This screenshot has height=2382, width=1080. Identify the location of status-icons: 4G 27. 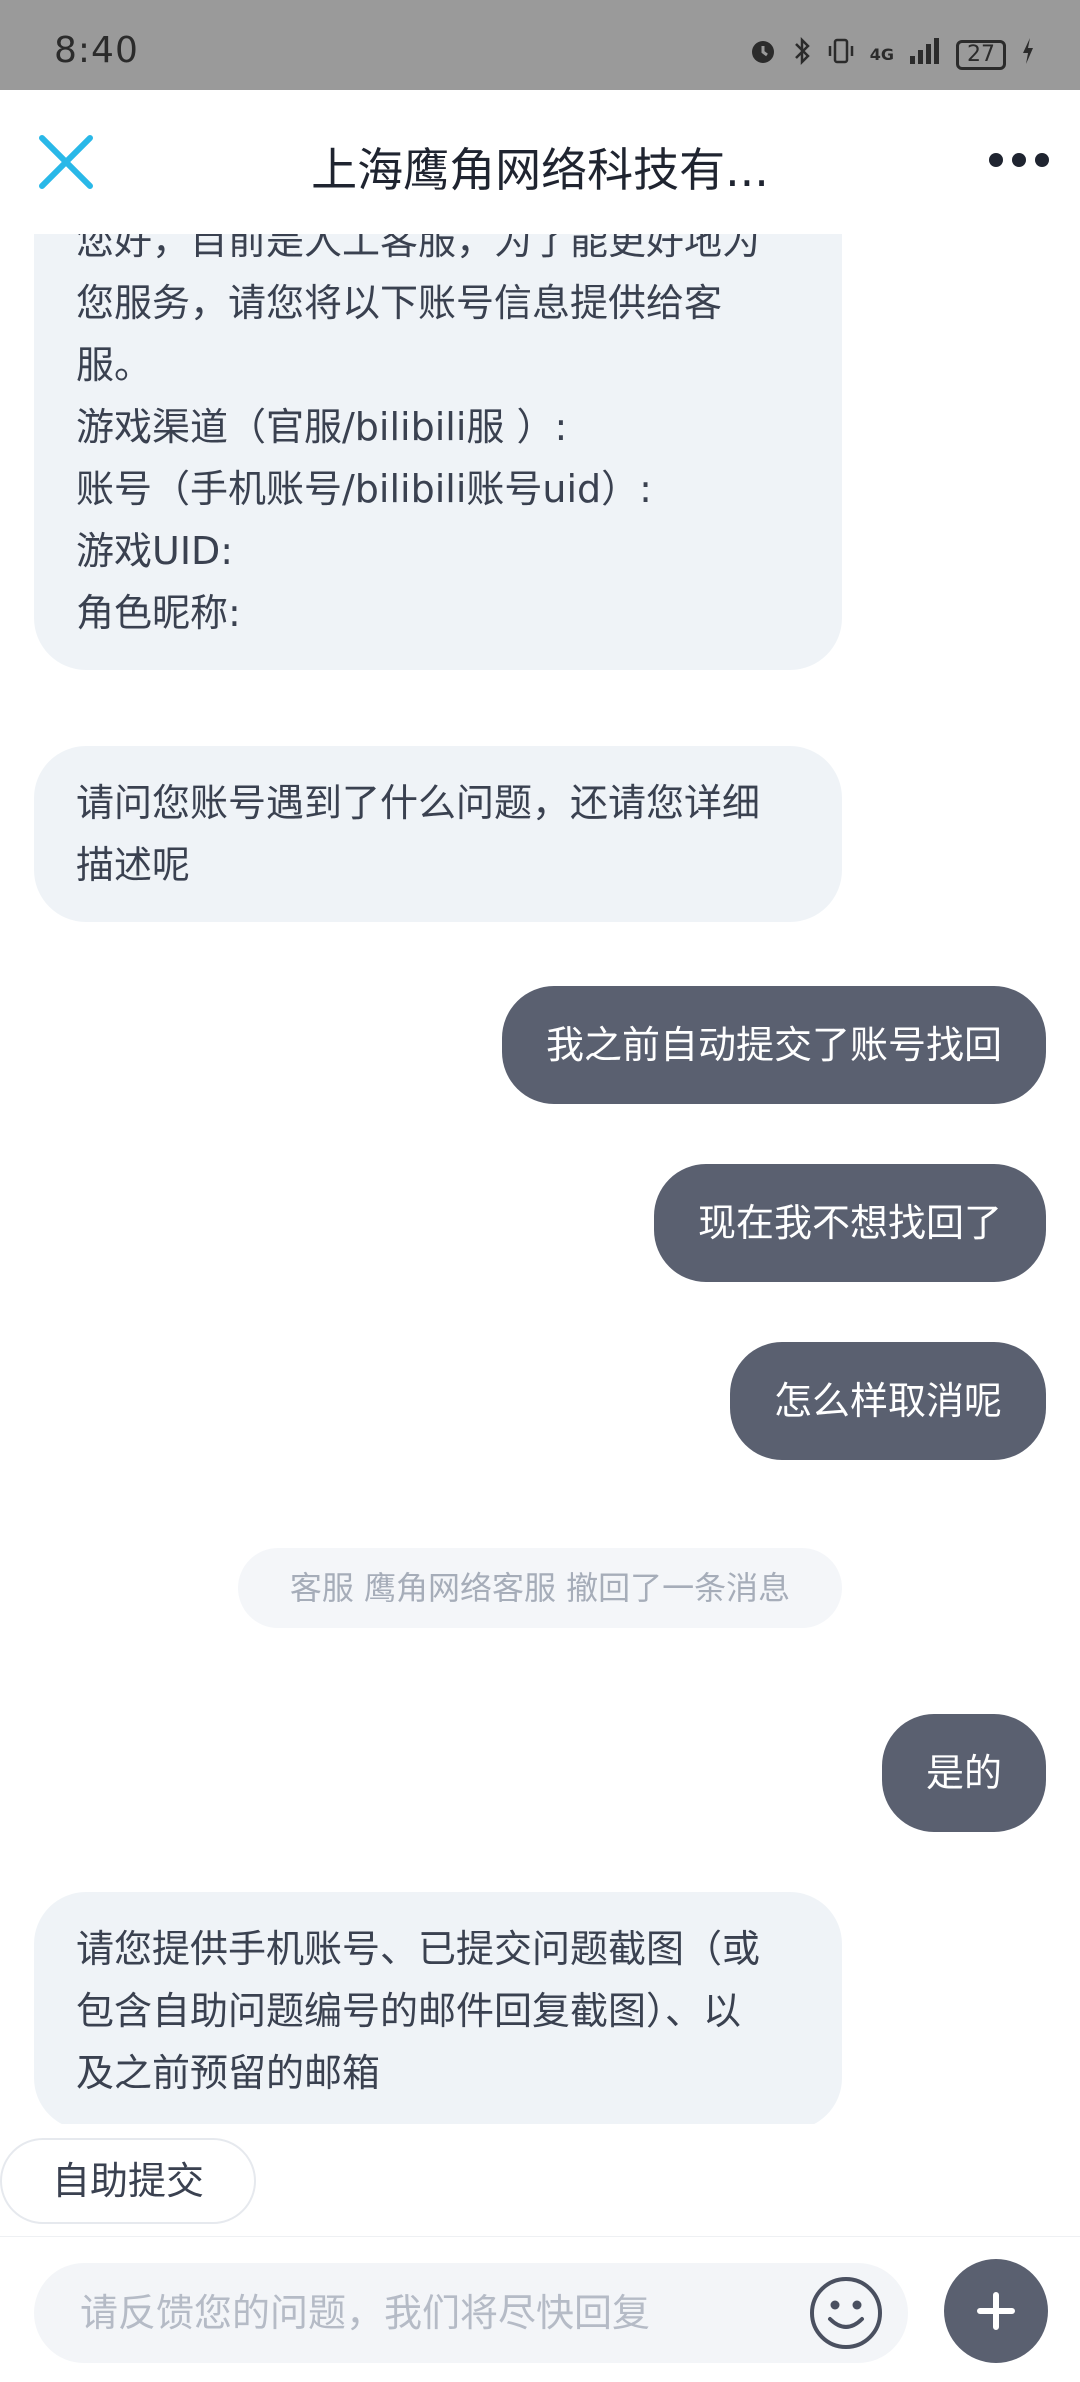
(892, 54).